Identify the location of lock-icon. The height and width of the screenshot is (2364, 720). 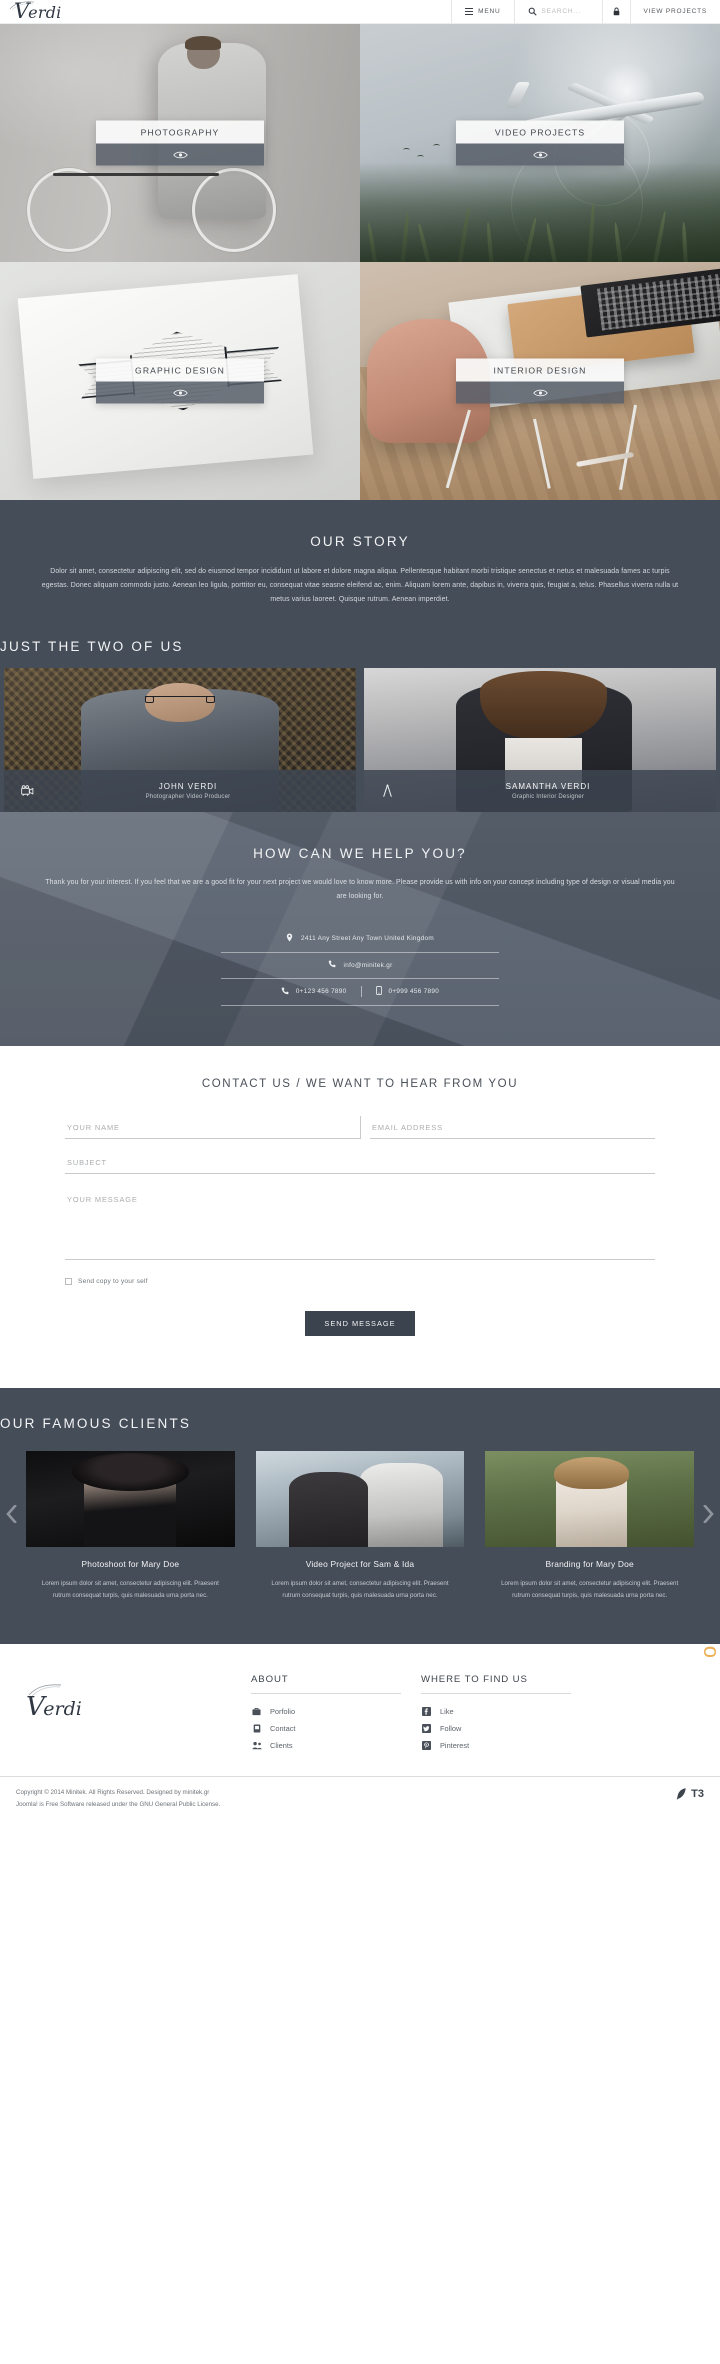
(616, 11).